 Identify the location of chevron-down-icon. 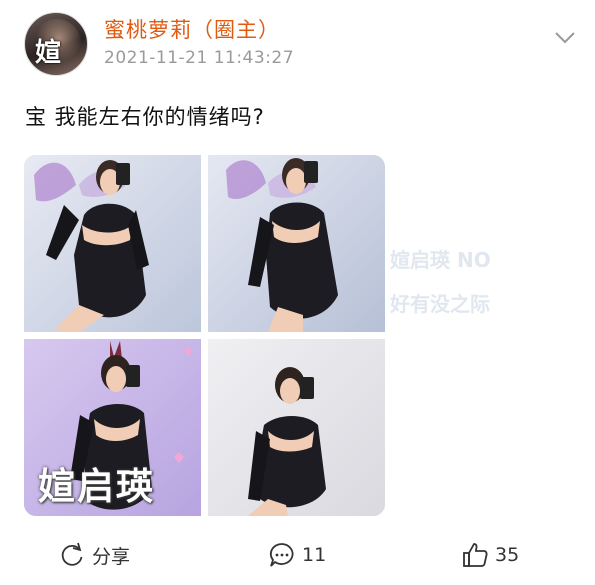
(565, 38).